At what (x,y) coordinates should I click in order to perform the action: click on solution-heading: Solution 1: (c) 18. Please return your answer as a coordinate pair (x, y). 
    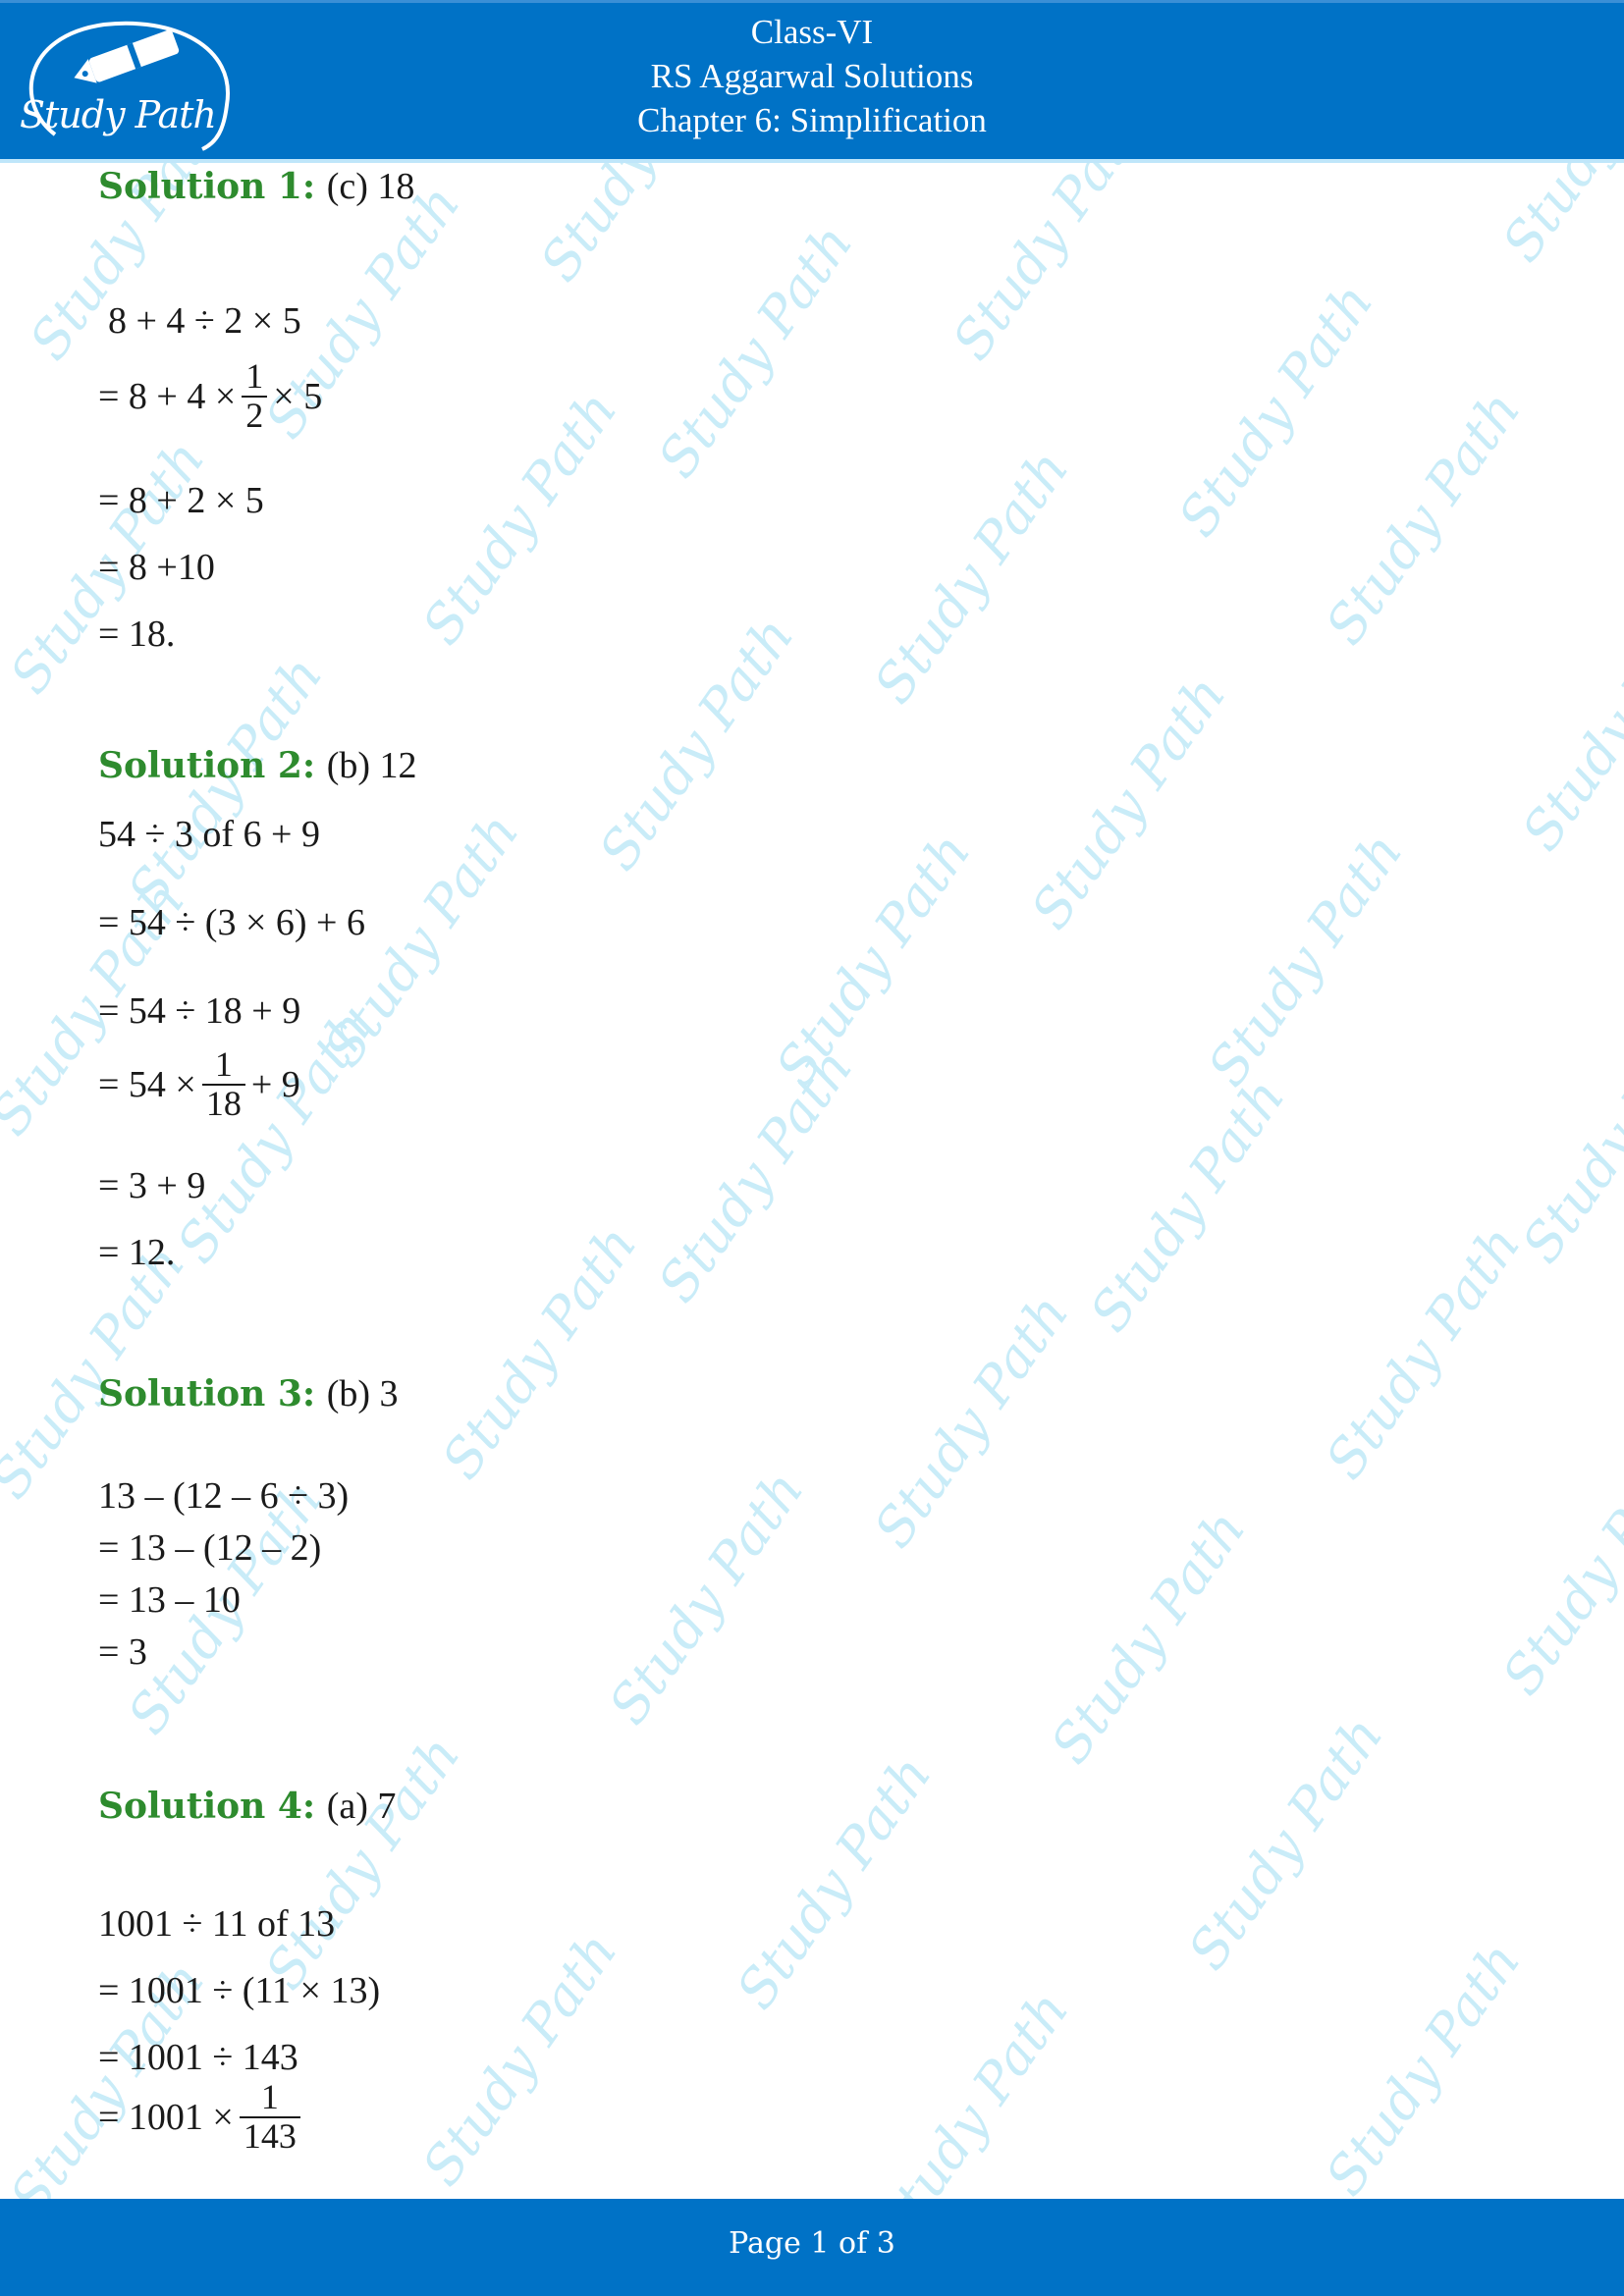
    Looking at the image, I should click on (256, 186).